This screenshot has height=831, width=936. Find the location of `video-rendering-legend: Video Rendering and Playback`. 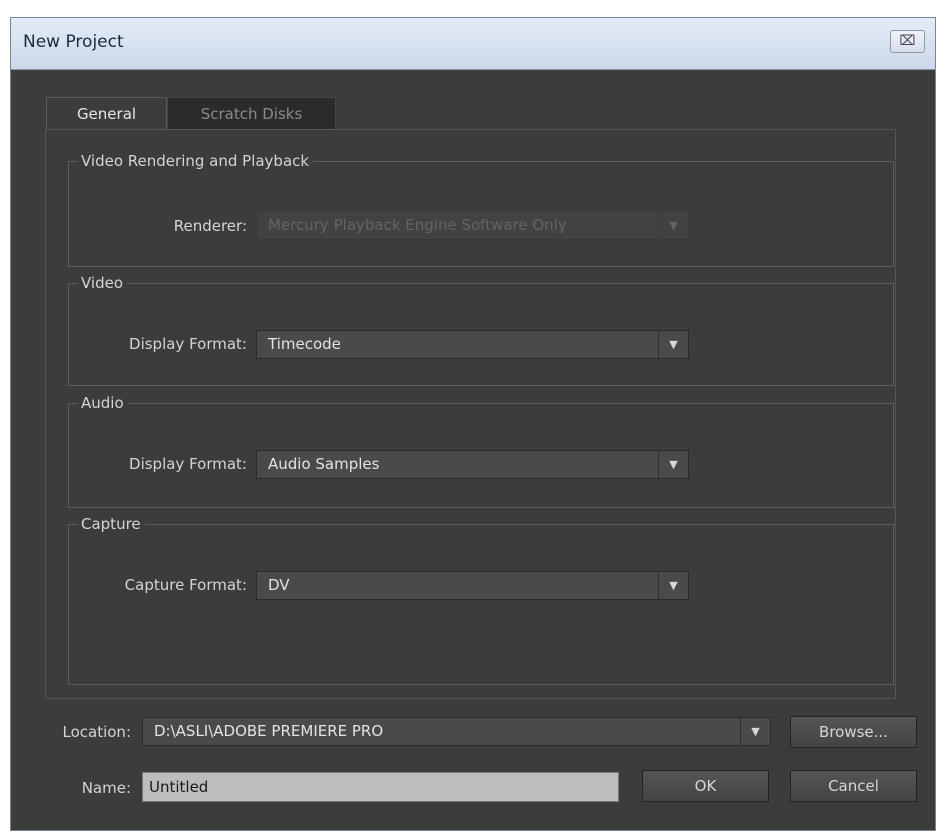

video-rendering-legend: Video Rendering and Playback is located at coordinates (195, 161).